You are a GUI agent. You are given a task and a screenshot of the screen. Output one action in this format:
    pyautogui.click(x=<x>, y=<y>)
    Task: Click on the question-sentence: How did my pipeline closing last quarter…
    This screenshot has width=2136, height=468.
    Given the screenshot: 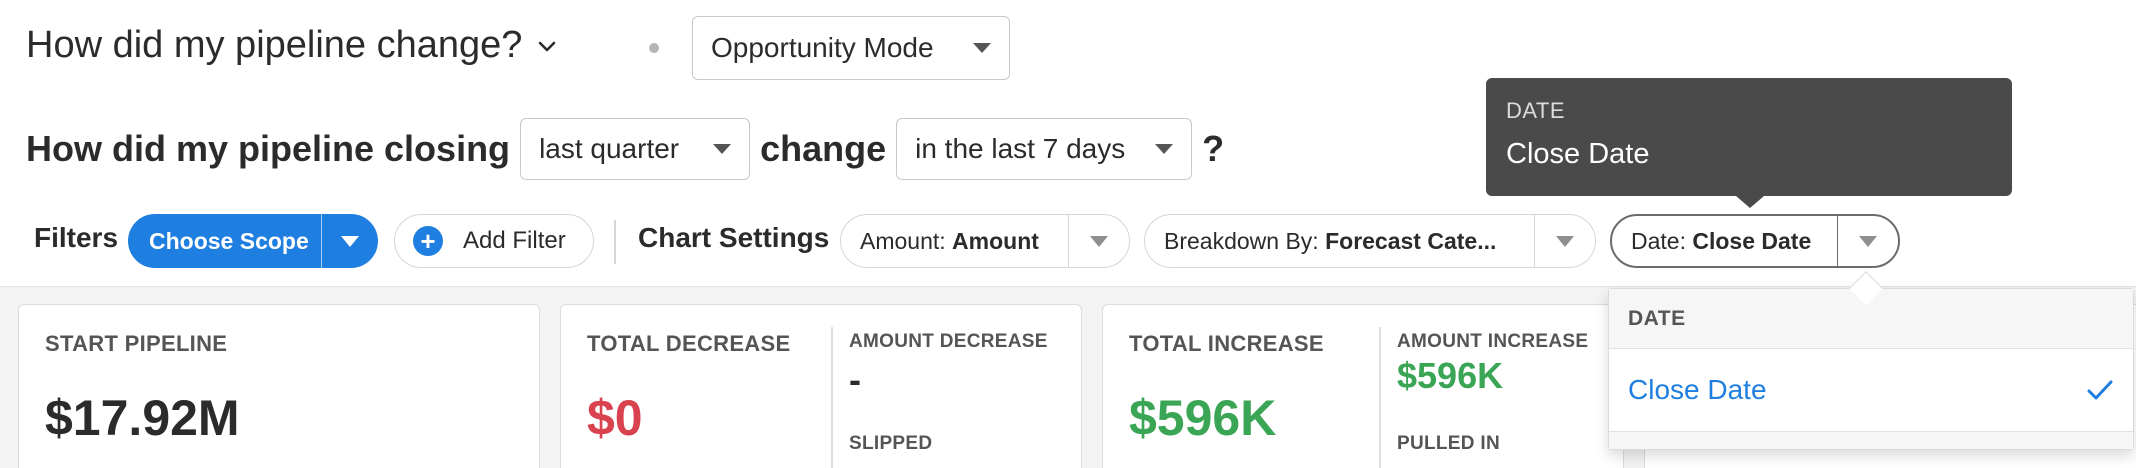 What is the action you would take?
    pyautogui.click(x=625, y=149)
    